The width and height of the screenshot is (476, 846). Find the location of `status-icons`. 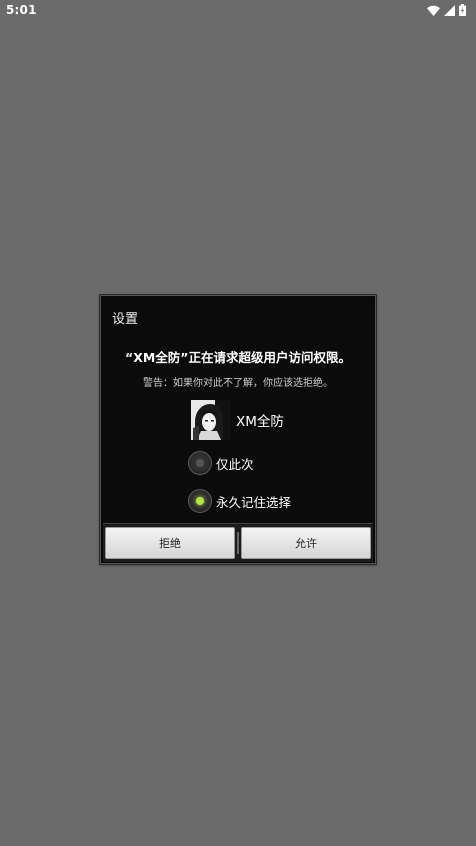

status-icons is located at coordinates (446, 10).